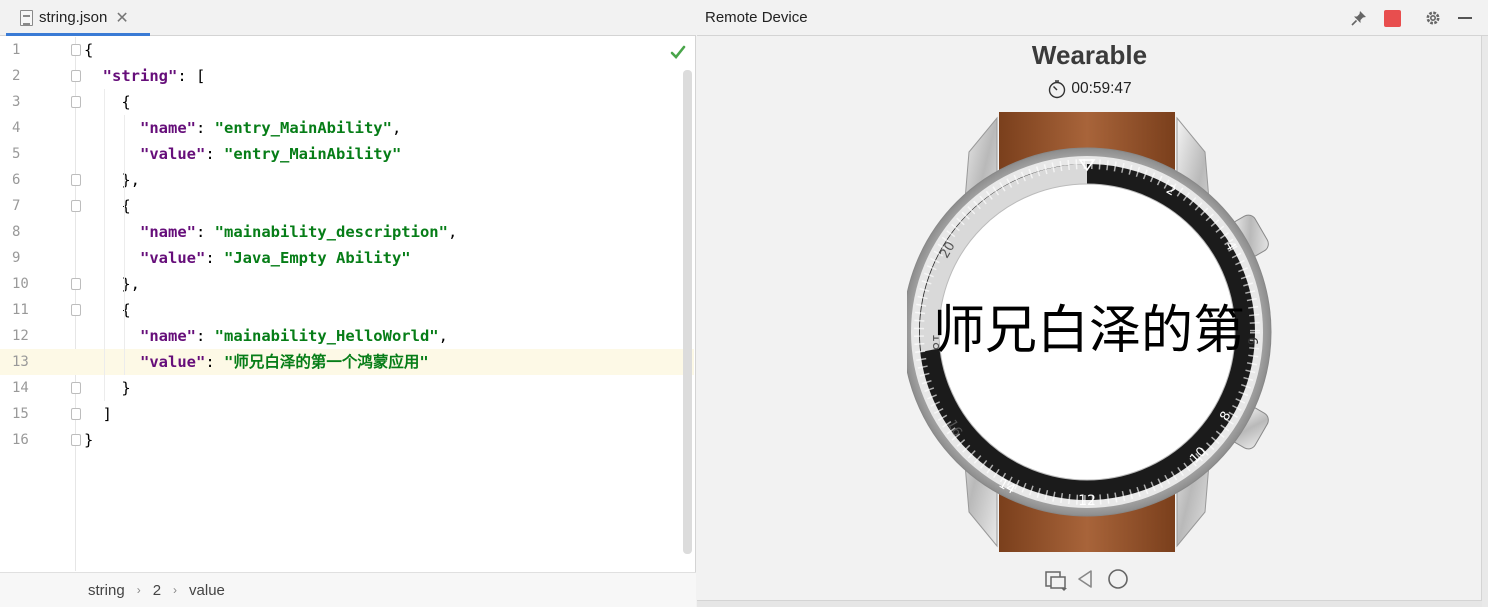 The image size is (1488, 607). I want to click on json-file-icon, so click(26, 17).